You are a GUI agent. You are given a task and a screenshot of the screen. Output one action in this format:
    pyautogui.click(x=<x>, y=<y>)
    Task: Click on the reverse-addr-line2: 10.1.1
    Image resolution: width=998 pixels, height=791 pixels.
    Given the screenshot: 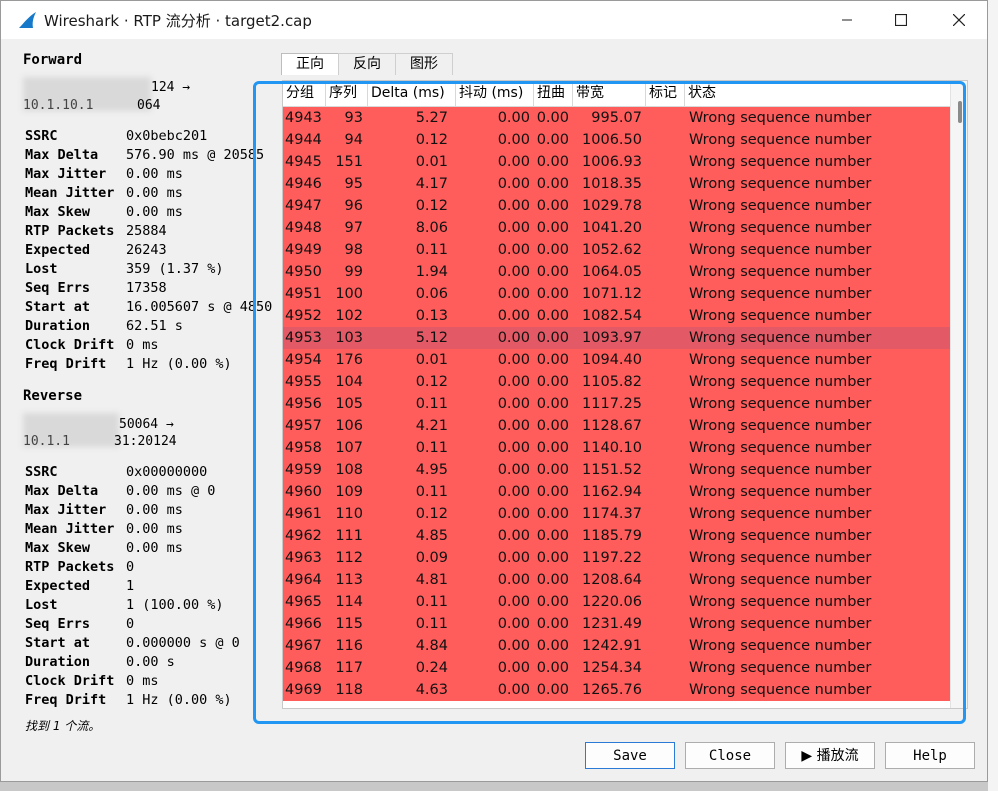 What is the action you would take?
    pyautogui.click(x=46, y=441)
    